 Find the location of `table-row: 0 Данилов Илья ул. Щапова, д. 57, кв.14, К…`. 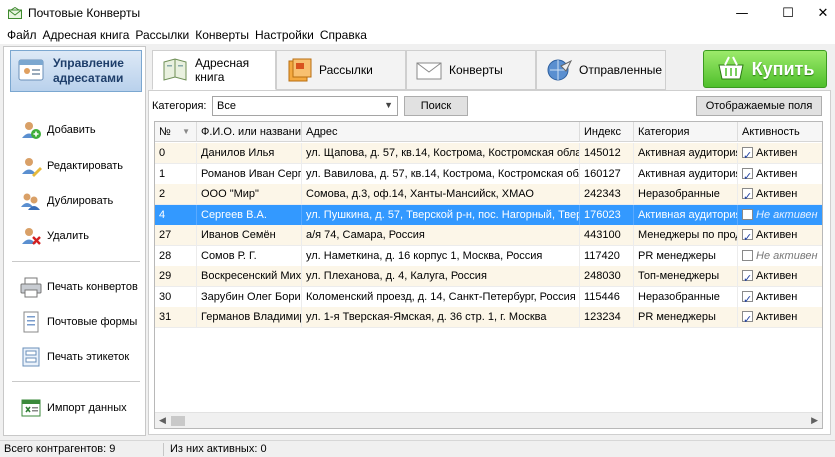

table-row: 0 Данилов Илья ул. Щапова, д. 57, кв.14, К… is located at coordinates (488, 153).